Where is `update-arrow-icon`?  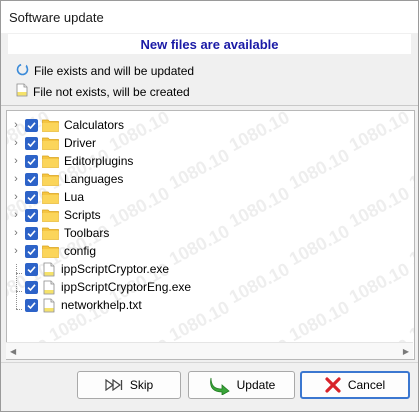 update-arrow-icon is located at coordinates (219, 385).